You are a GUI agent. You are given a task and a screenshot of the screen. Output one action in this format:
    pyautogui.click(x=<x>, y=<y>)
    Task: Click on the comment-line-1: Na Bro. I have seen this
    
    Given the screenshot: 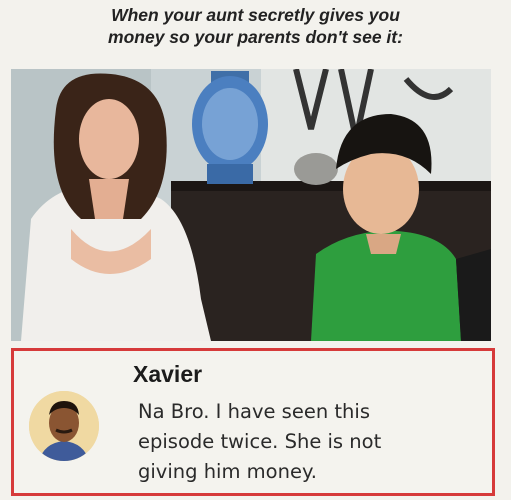 What is the action you would take?
    pyautogui.click(x=254, y=411)
    